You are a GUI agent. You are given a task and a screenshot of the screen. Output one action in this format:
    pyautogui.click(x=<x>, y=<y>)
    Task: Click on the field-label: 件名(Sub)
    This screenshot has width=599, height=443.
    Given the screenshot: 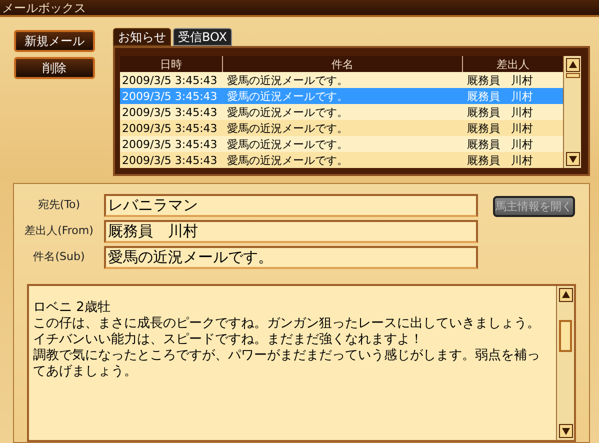 What is the action you would take?
    pyautogui.click(x=59, y=257)
    